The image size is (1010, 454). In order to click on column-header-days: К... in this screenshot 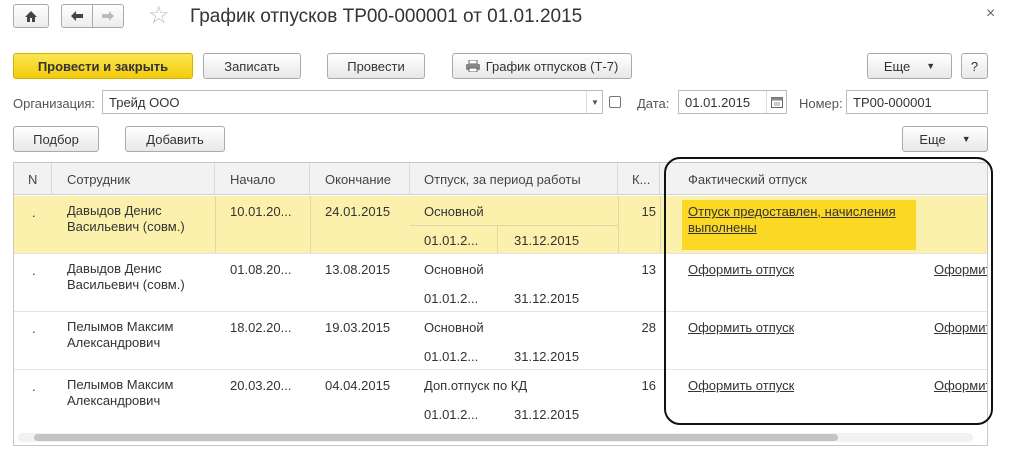, I will do `click(639, 179)`.